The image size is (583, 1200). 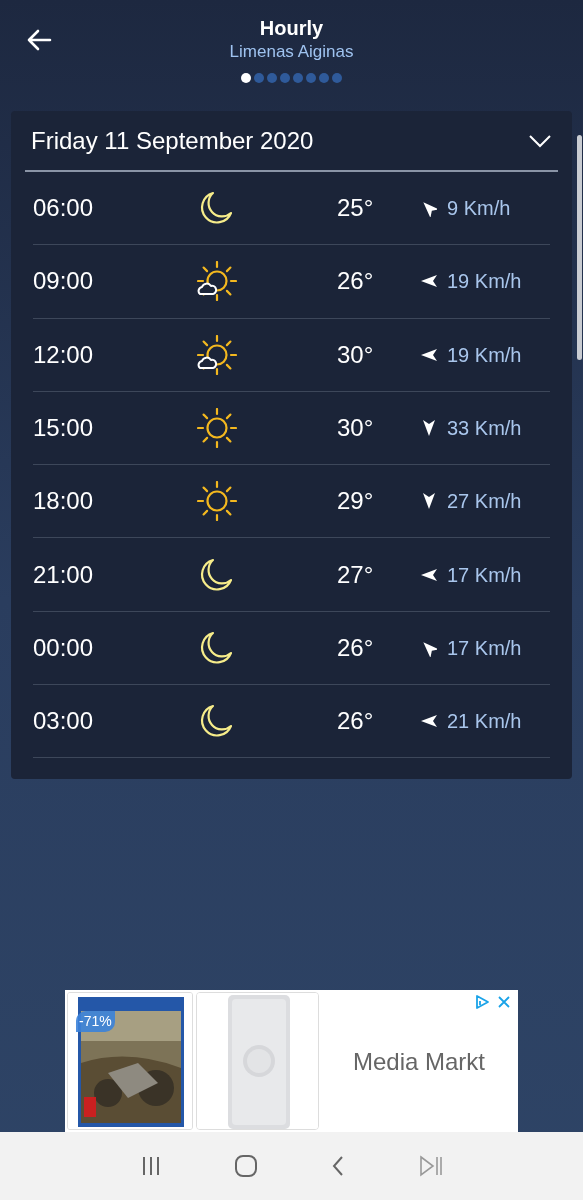 I want to click on wind-speed: 9 Km/h, so click(x=479, y=209).